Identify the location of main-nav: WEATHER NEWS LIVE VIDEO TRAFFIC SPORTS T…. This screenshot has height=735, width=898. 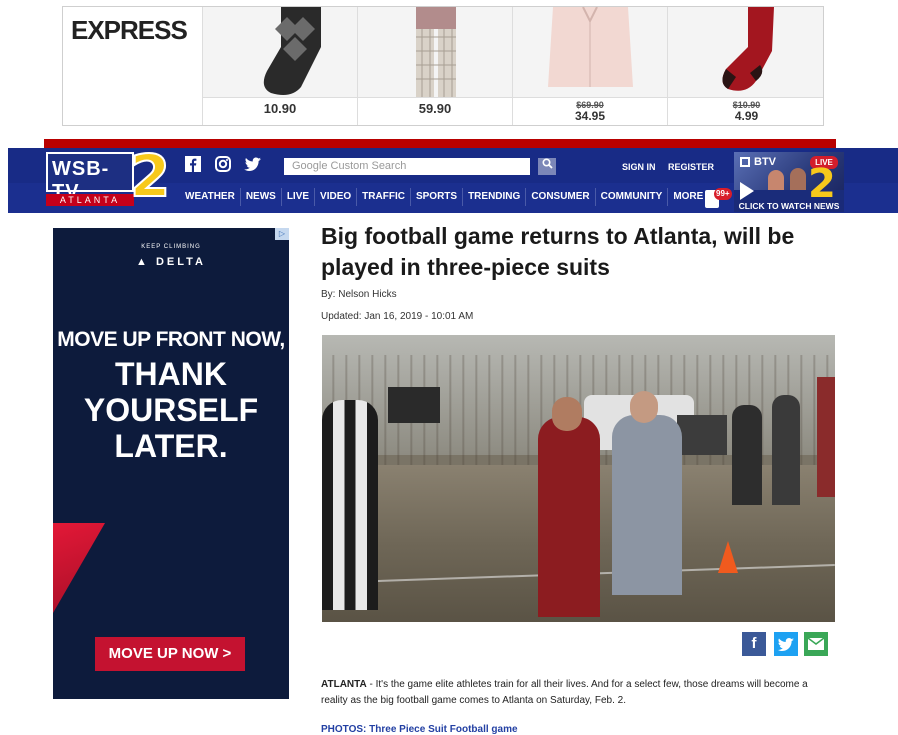
(444, 197).